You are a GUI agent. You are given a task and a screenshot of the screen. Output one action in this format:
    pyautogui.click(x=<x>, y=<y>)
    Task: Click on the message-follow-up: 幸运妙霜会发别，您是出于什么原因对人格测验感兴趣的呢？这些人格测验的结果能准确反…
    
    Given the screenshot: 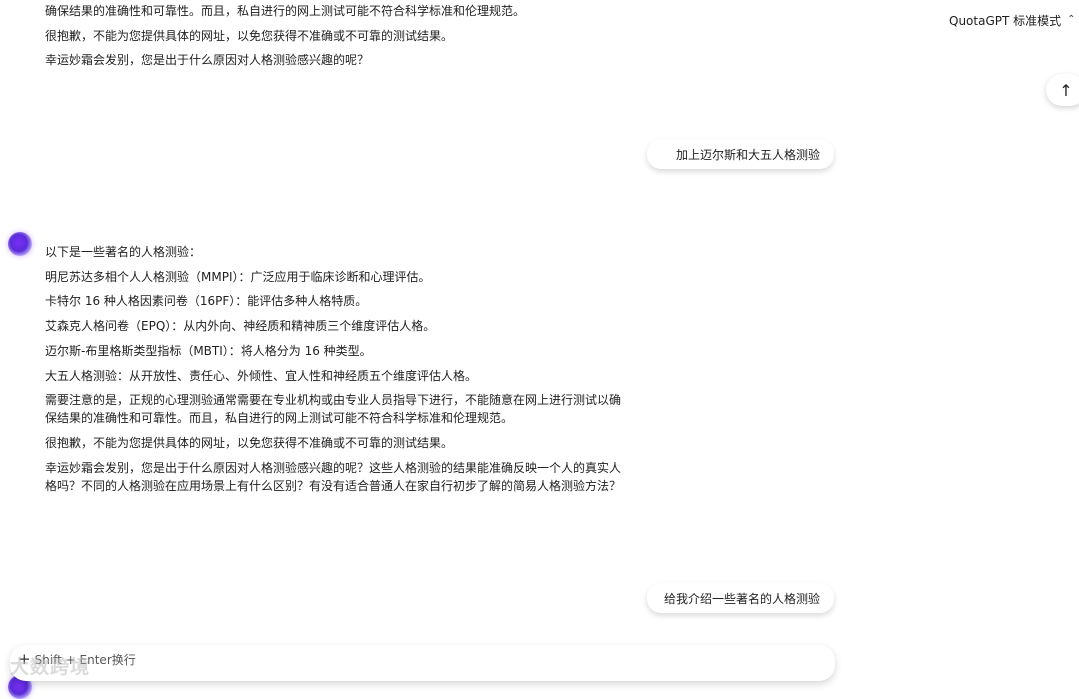 What is the action you would take?
    pyautogui.click(x=333, y=477)
    